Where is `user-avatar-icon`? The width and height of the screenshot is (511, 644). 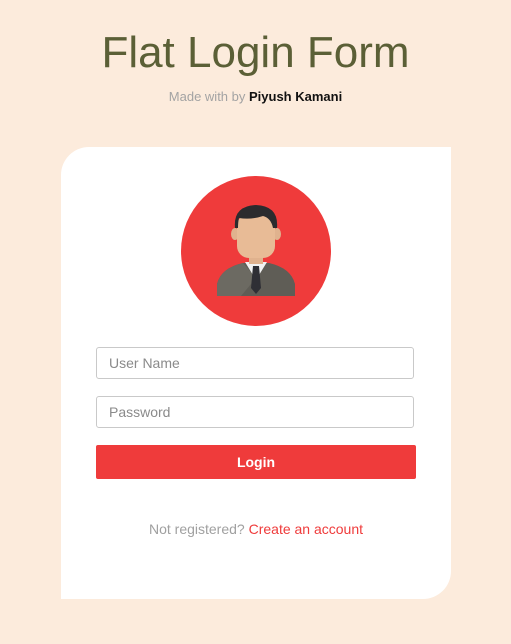 user-avatar-icon is located at coordinates (256, 251).